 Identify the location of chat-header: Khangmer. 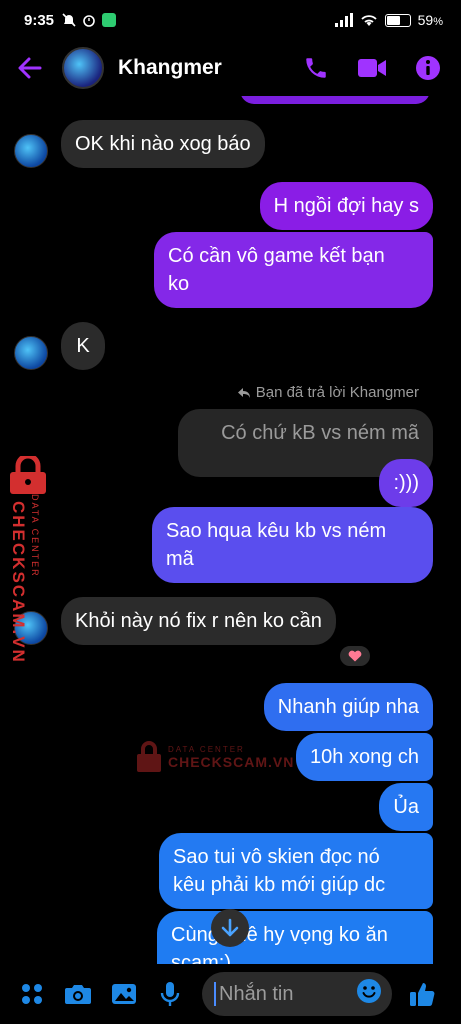
(230, 68).